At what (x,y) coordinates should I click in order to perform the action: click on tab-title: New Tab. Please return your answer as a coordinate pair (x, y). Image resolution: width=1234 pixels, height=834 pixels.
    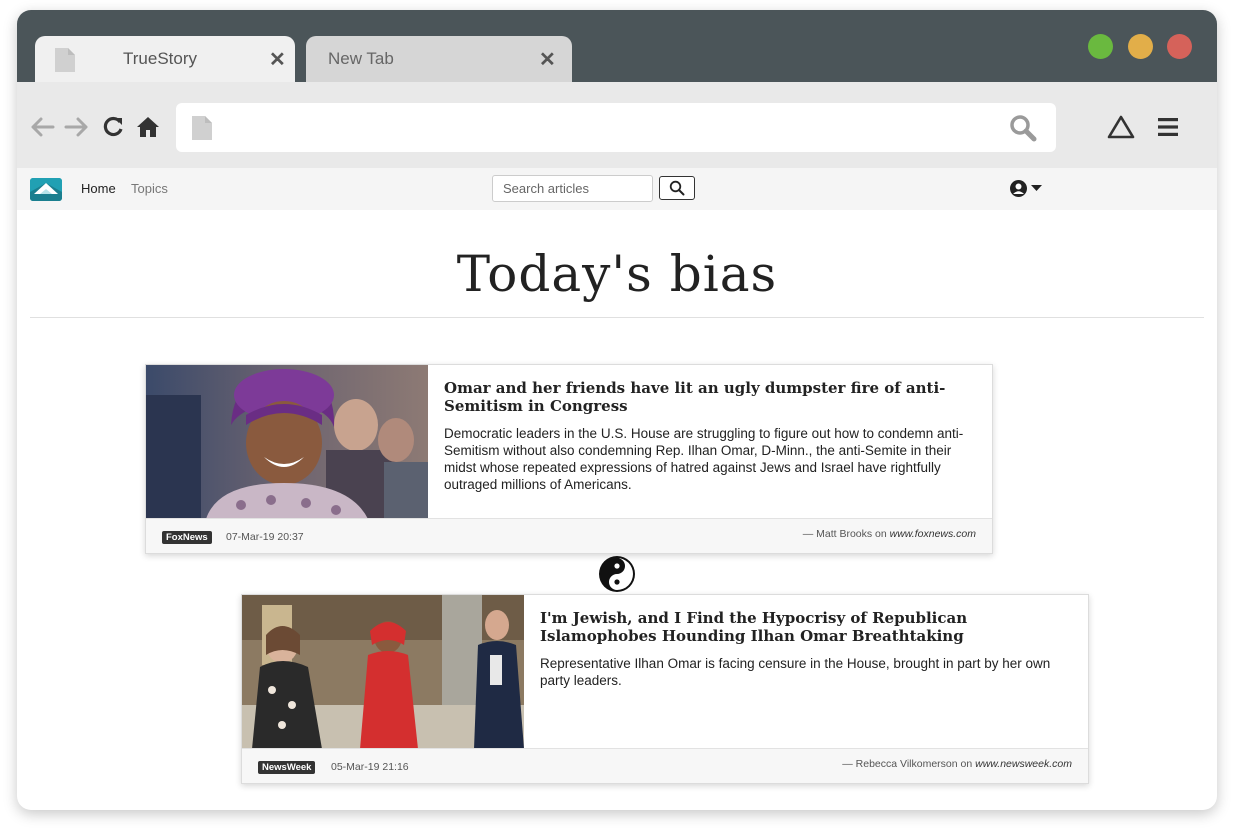
    Looking at the image, I should click on (361, 58).